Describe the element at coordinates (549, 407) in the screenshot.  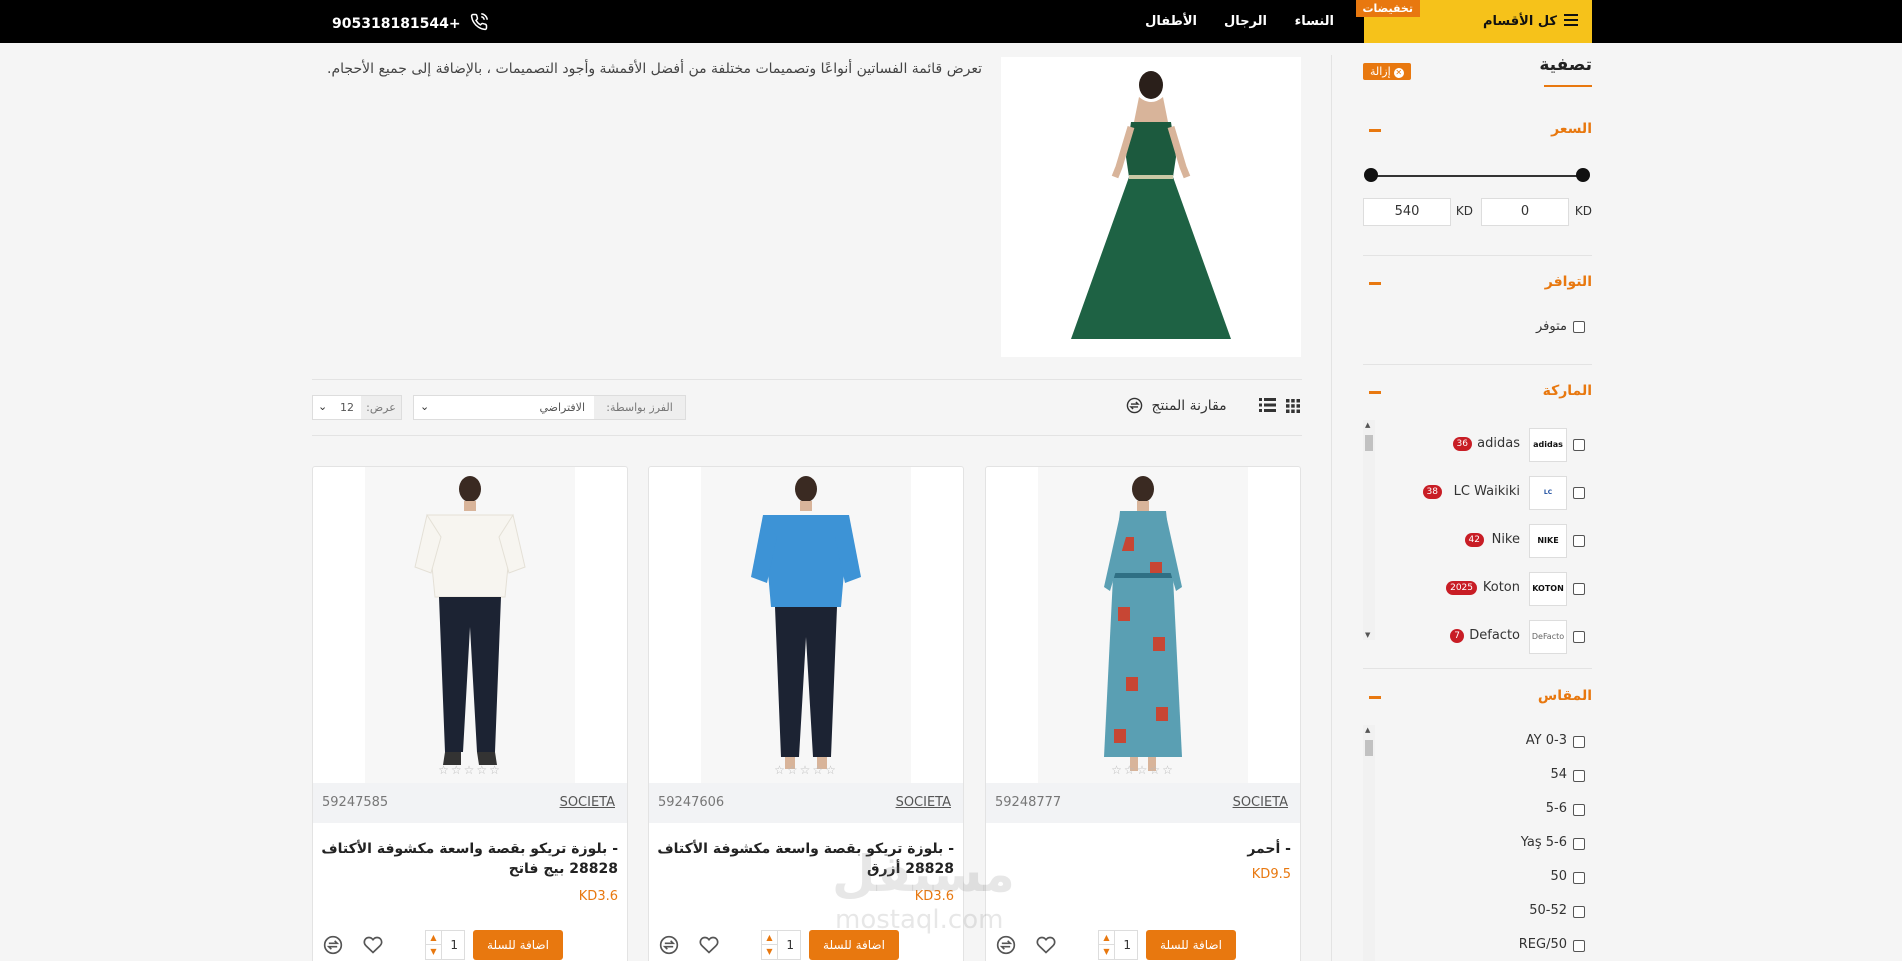
I see `sort-select: الفرز بواسطة: الافتراضي ⌄` at that location.